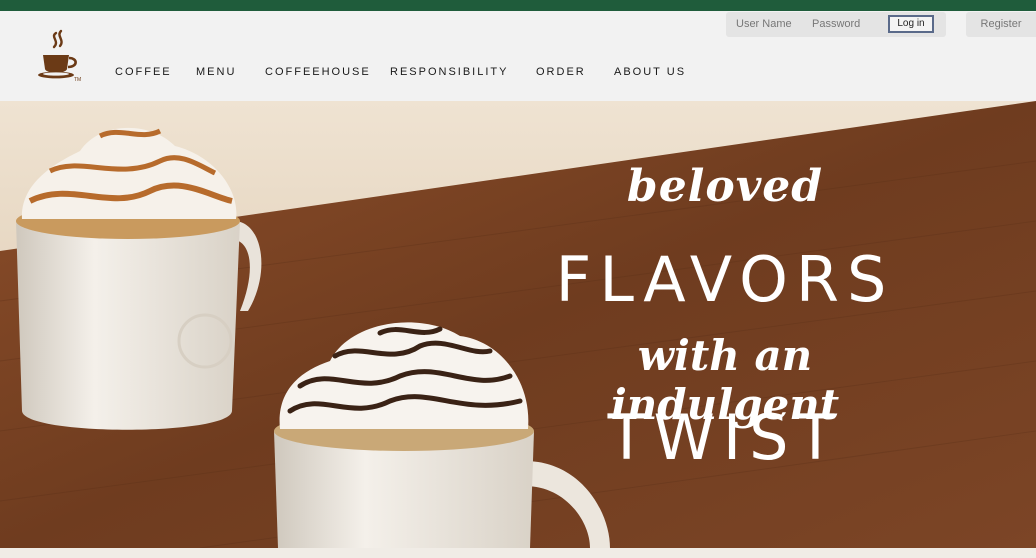  What do you see at coordinates (449, 72) in the screenshot?
I see `nav-responsibility: RESPONSIBILITY` at bounding box center [449, 72].